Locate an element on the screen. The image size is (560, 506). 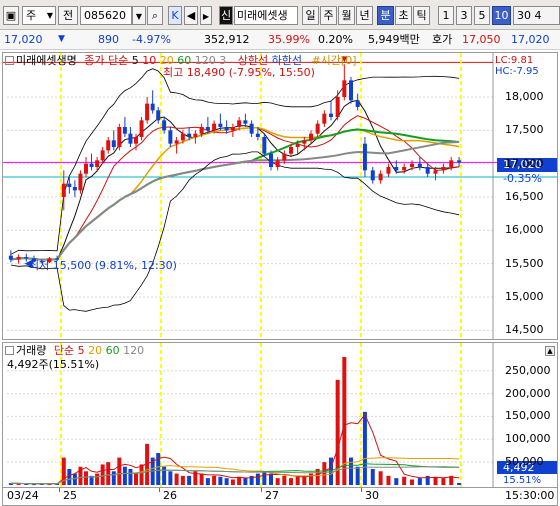
window-menu-icon: ▣ is located at coordinates (11, 15).